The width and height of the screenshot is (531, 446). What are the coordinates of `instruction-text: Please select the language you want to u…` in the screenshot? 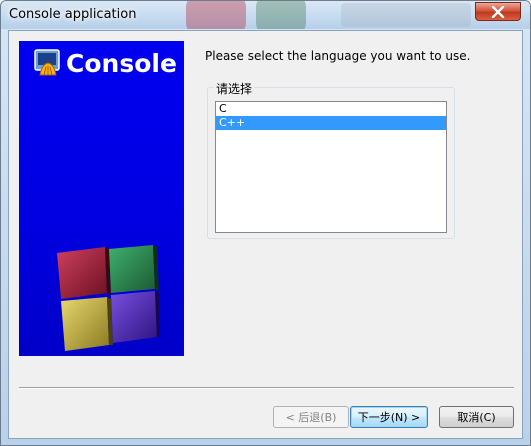 It's located at (338, 56).